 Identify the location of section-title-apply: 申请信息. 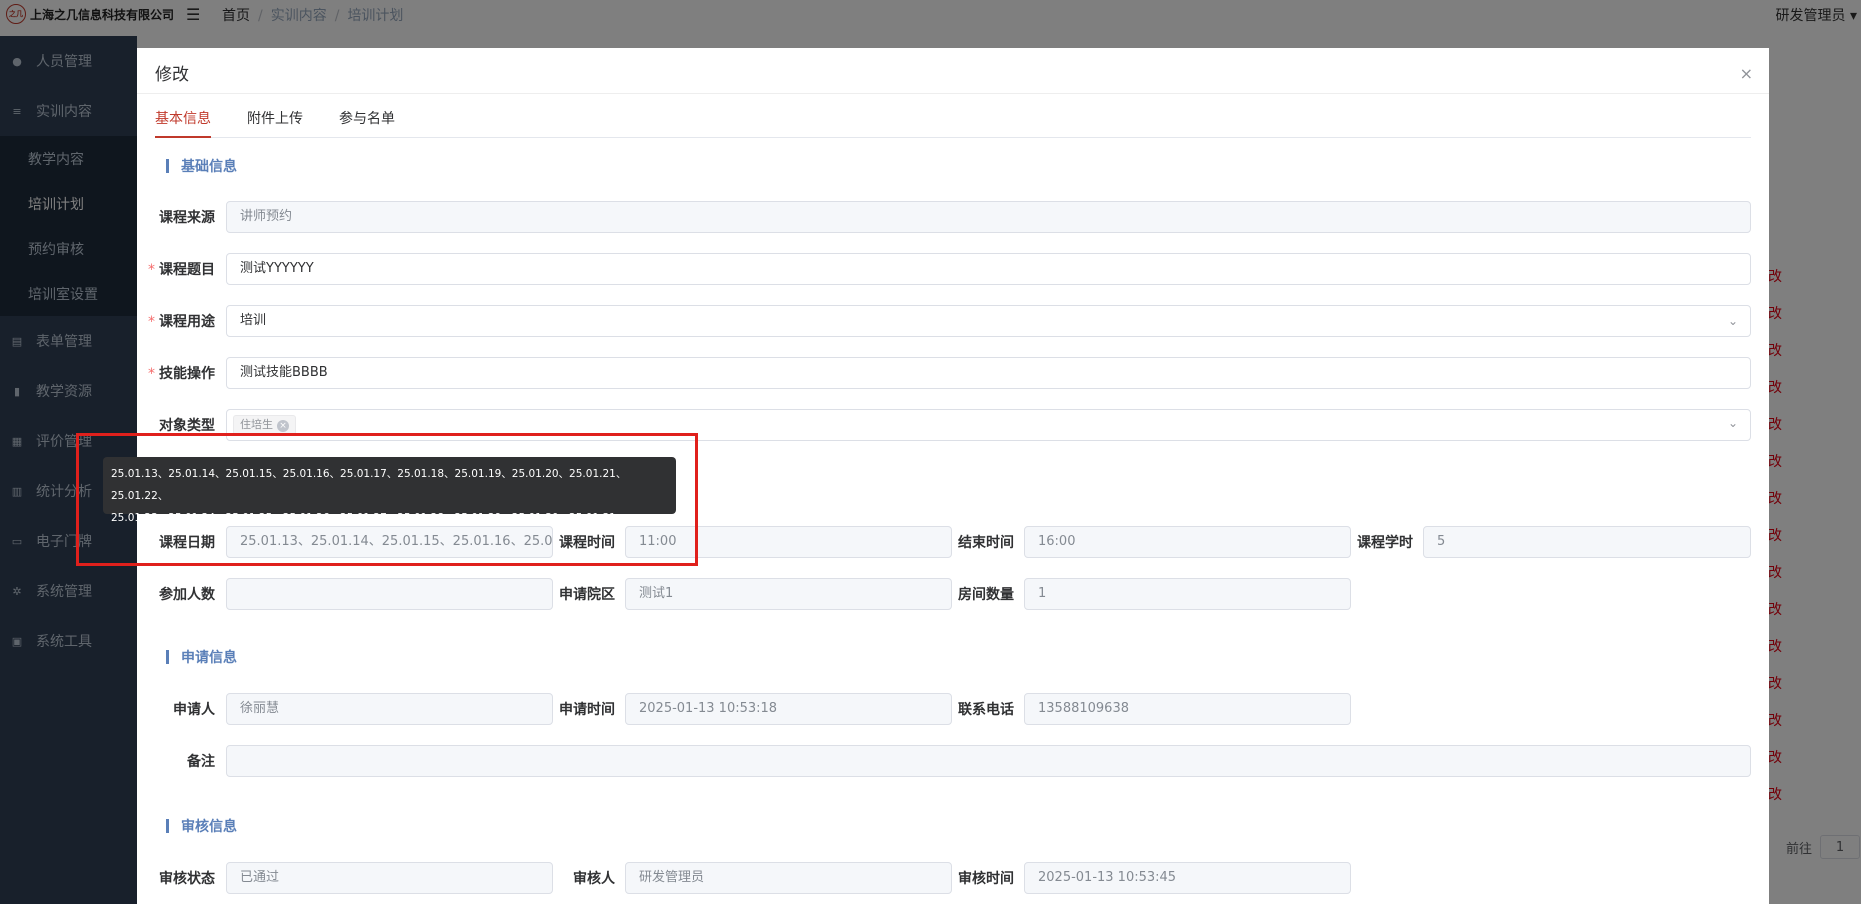
(201, 657).